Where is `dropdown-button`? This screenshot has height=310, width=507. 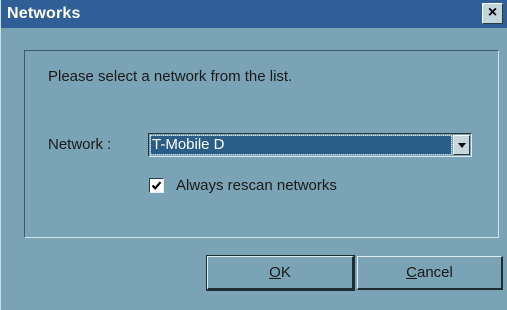
dropdown-button is located at coordinates (461, 145).